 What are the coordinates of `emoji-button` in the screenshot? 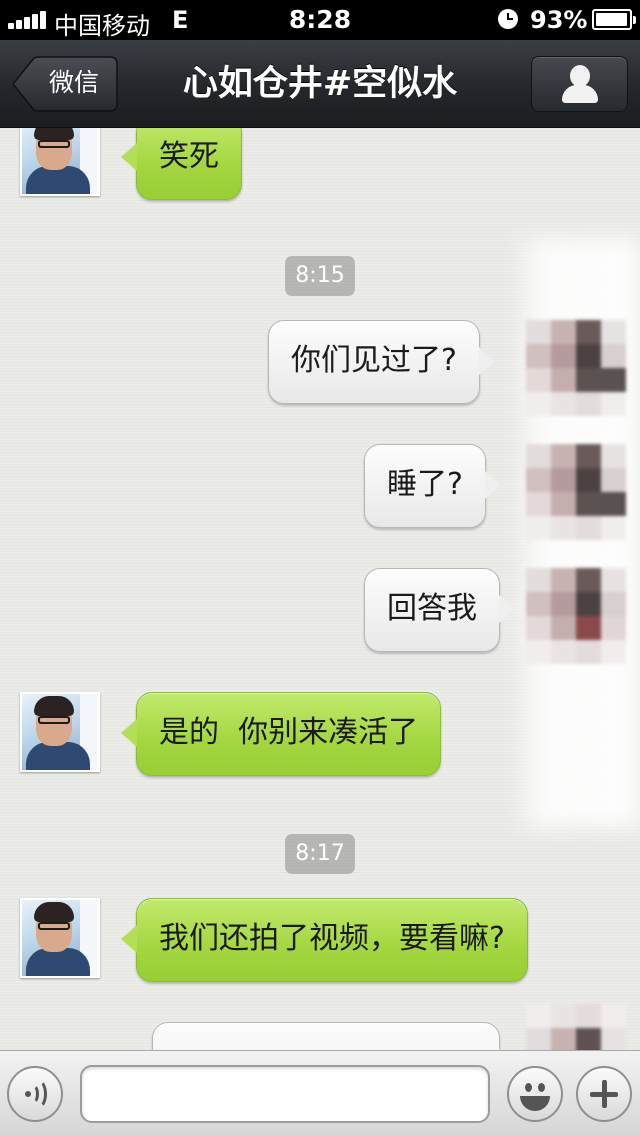 It's located at (535, 1094).